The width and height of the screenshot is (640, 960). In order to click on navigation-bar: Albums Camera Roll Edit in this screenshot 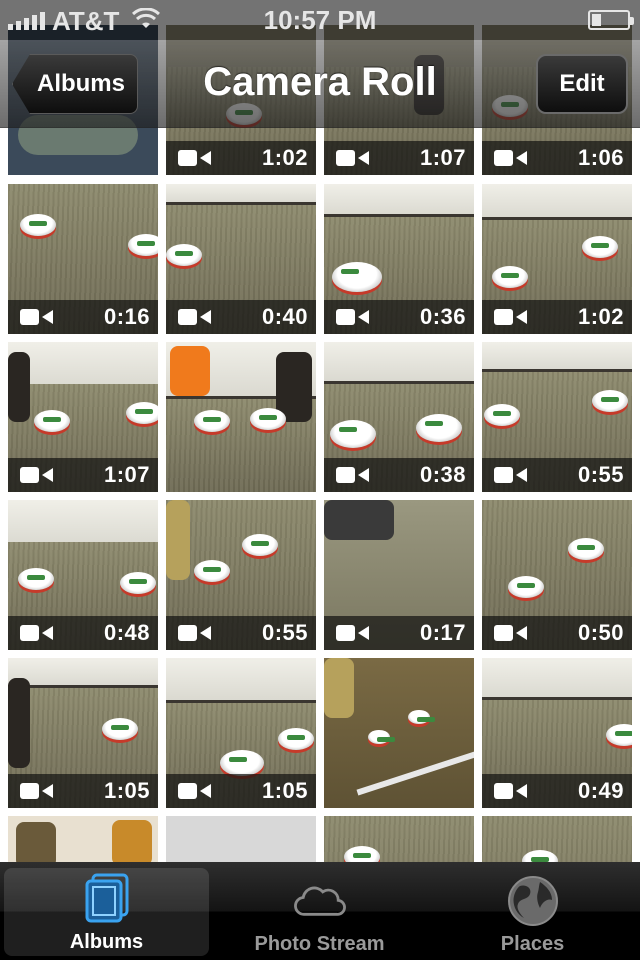, I will do `click(320, 84)`.